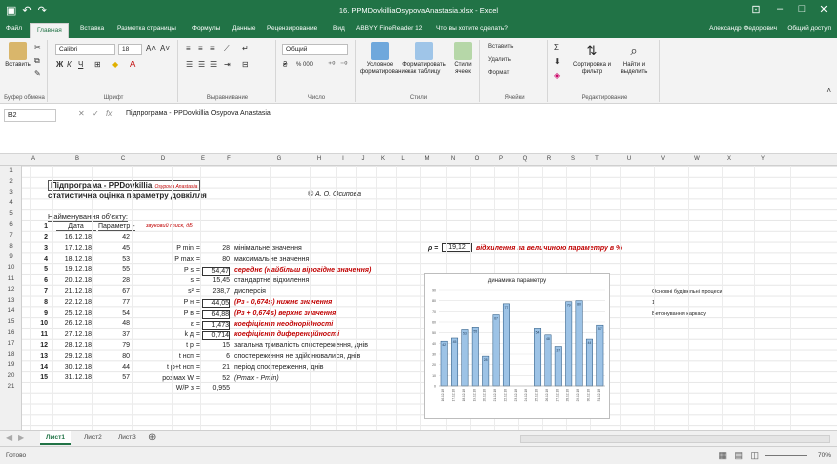 The image size is (837, 464). I want to click on column-header: E, so click(203, 159).